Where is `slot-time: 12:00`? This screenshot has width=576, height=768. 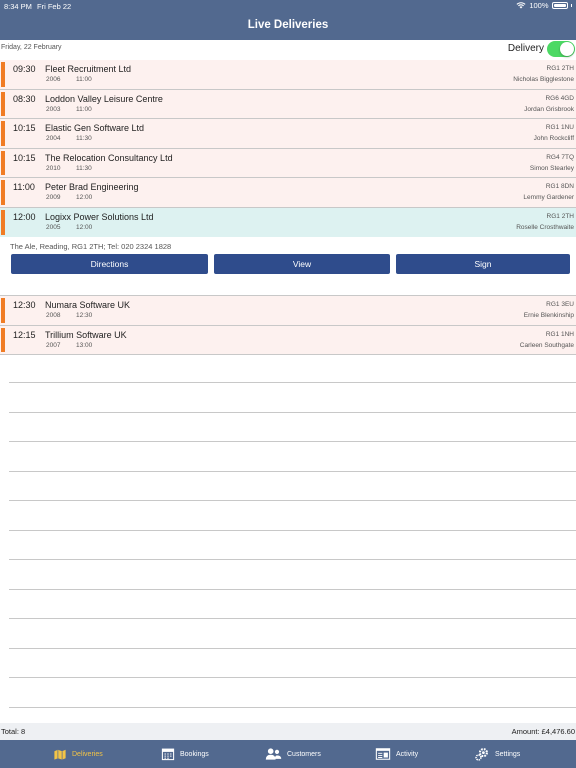 slot-time: 12:00 is located at coordinates (84, 227).